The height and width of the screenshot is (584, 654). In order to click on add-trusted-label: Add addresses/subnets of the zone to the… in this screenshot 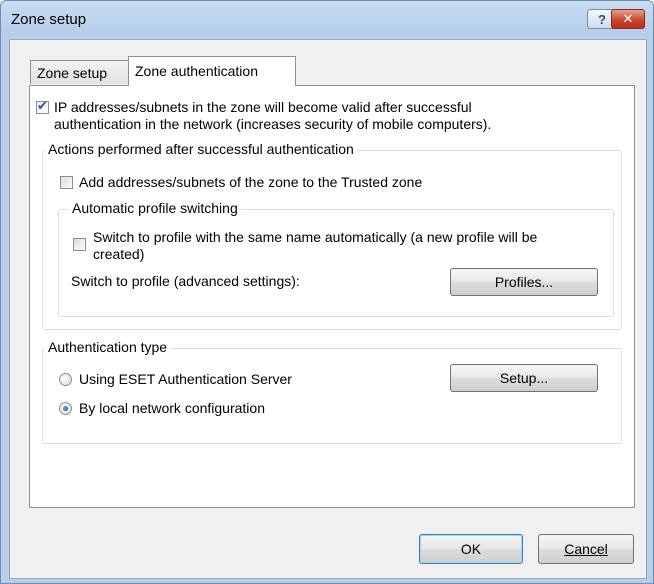, I will do `click(251, 182)`.